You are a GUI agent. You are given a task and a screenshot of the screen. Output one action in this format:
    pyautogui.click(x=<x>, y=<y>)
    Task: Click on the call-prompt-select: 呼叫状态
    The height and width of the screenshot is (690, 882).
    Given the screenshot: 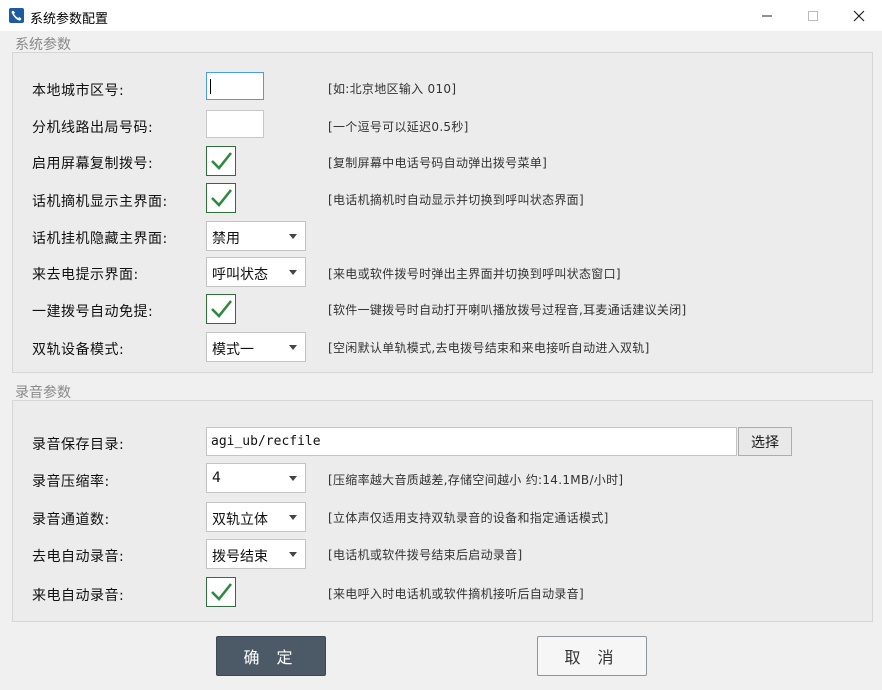 What is the action you would take?
    pyautogui.click(x=256, y=272)
    